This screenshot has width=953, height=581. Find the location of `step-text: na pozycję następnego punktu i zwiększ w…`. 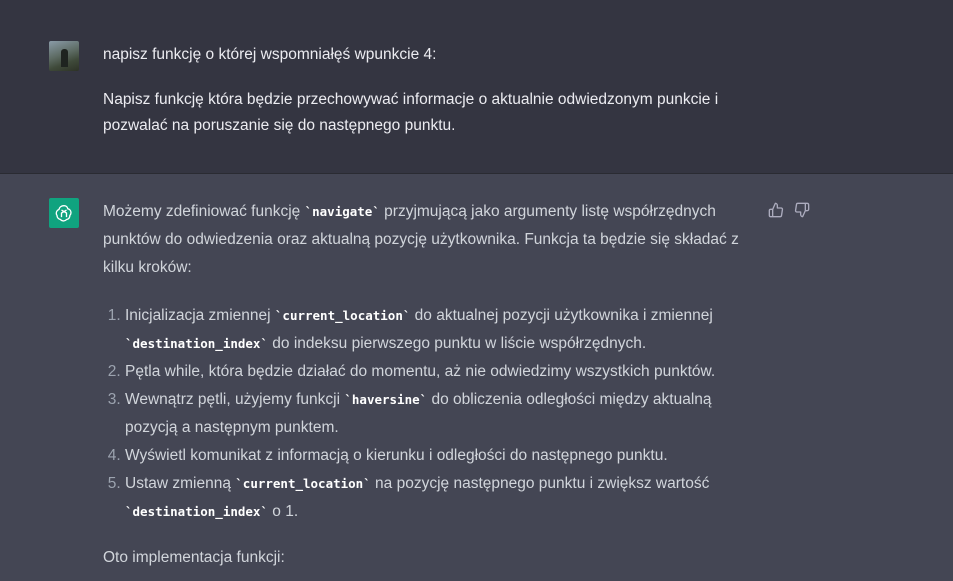

step-text: na pozycję następnego punktu i zwiększ w… is located at coordinates (540, 483).